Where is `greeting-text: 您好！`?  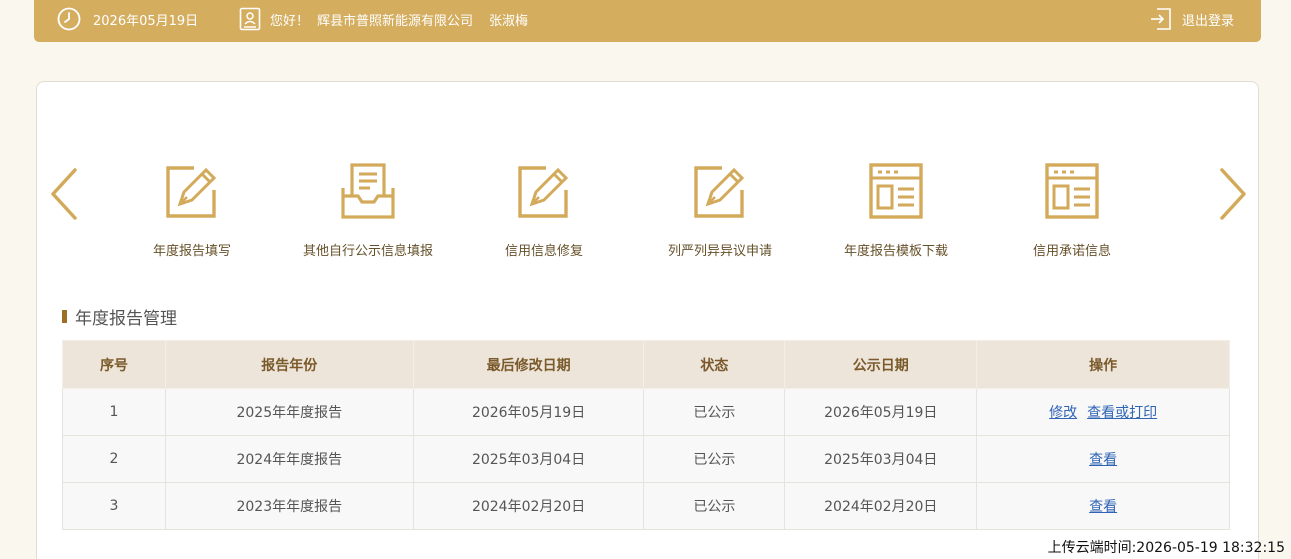 greeting-text: 您好！ is located at coordinates (290, 21).